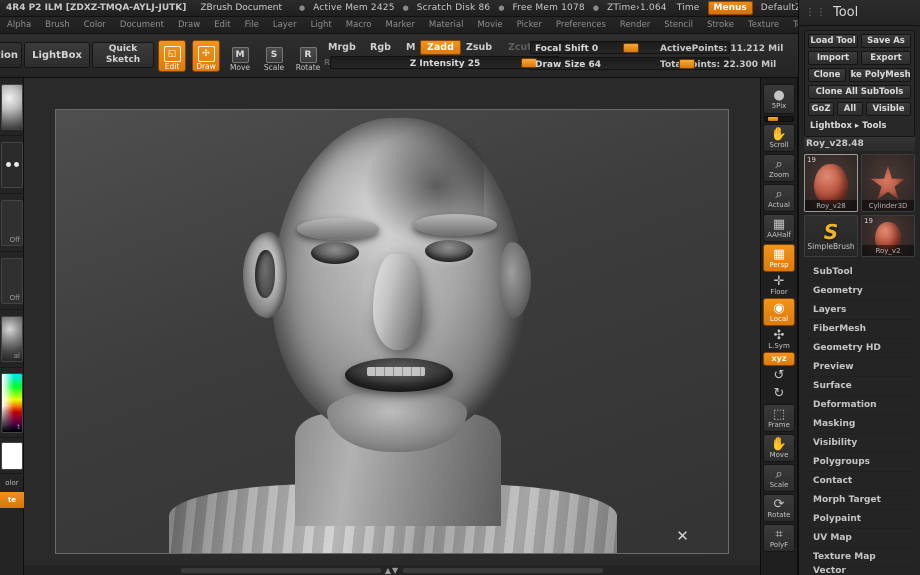 Image resolution: width=920 pixels, height=575 pixels. I want to click on section-fibermesh: FiberMesh, so click(859, 329).